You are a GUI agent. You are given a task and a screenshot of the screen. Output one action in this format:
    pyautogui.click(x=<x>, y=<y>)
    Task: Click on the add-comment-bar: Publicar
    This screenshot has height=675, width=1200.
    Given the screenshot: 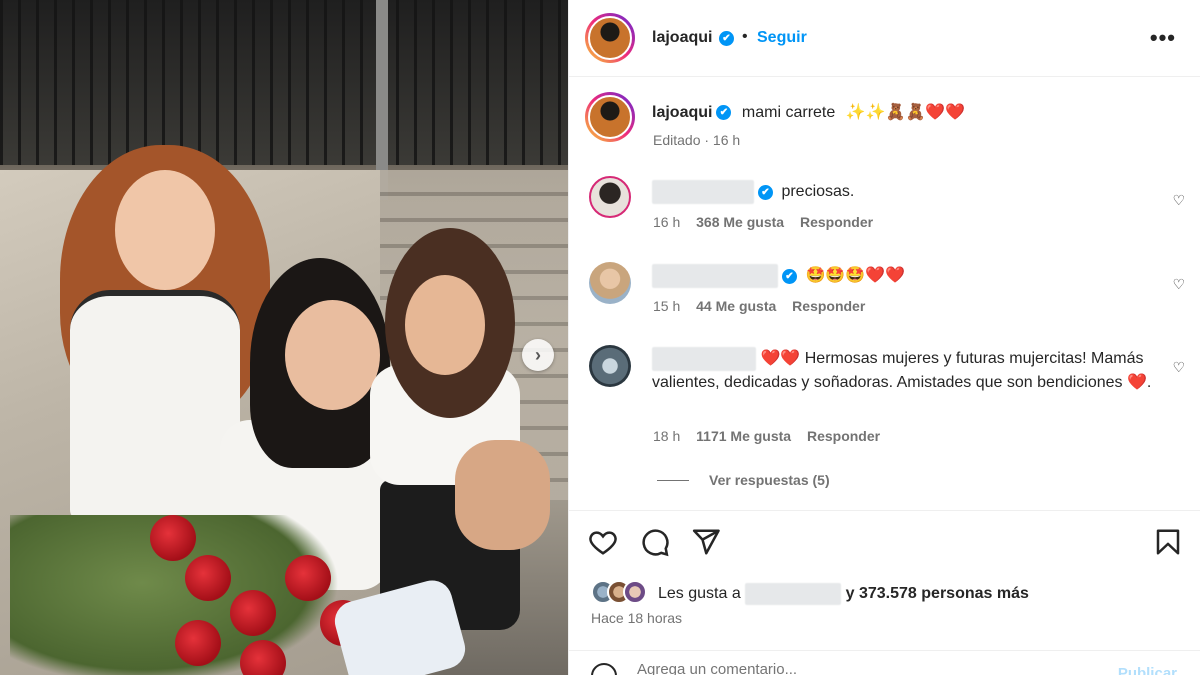 What is the action you would take?
    pyautogui.click(x=884, y=662)
    